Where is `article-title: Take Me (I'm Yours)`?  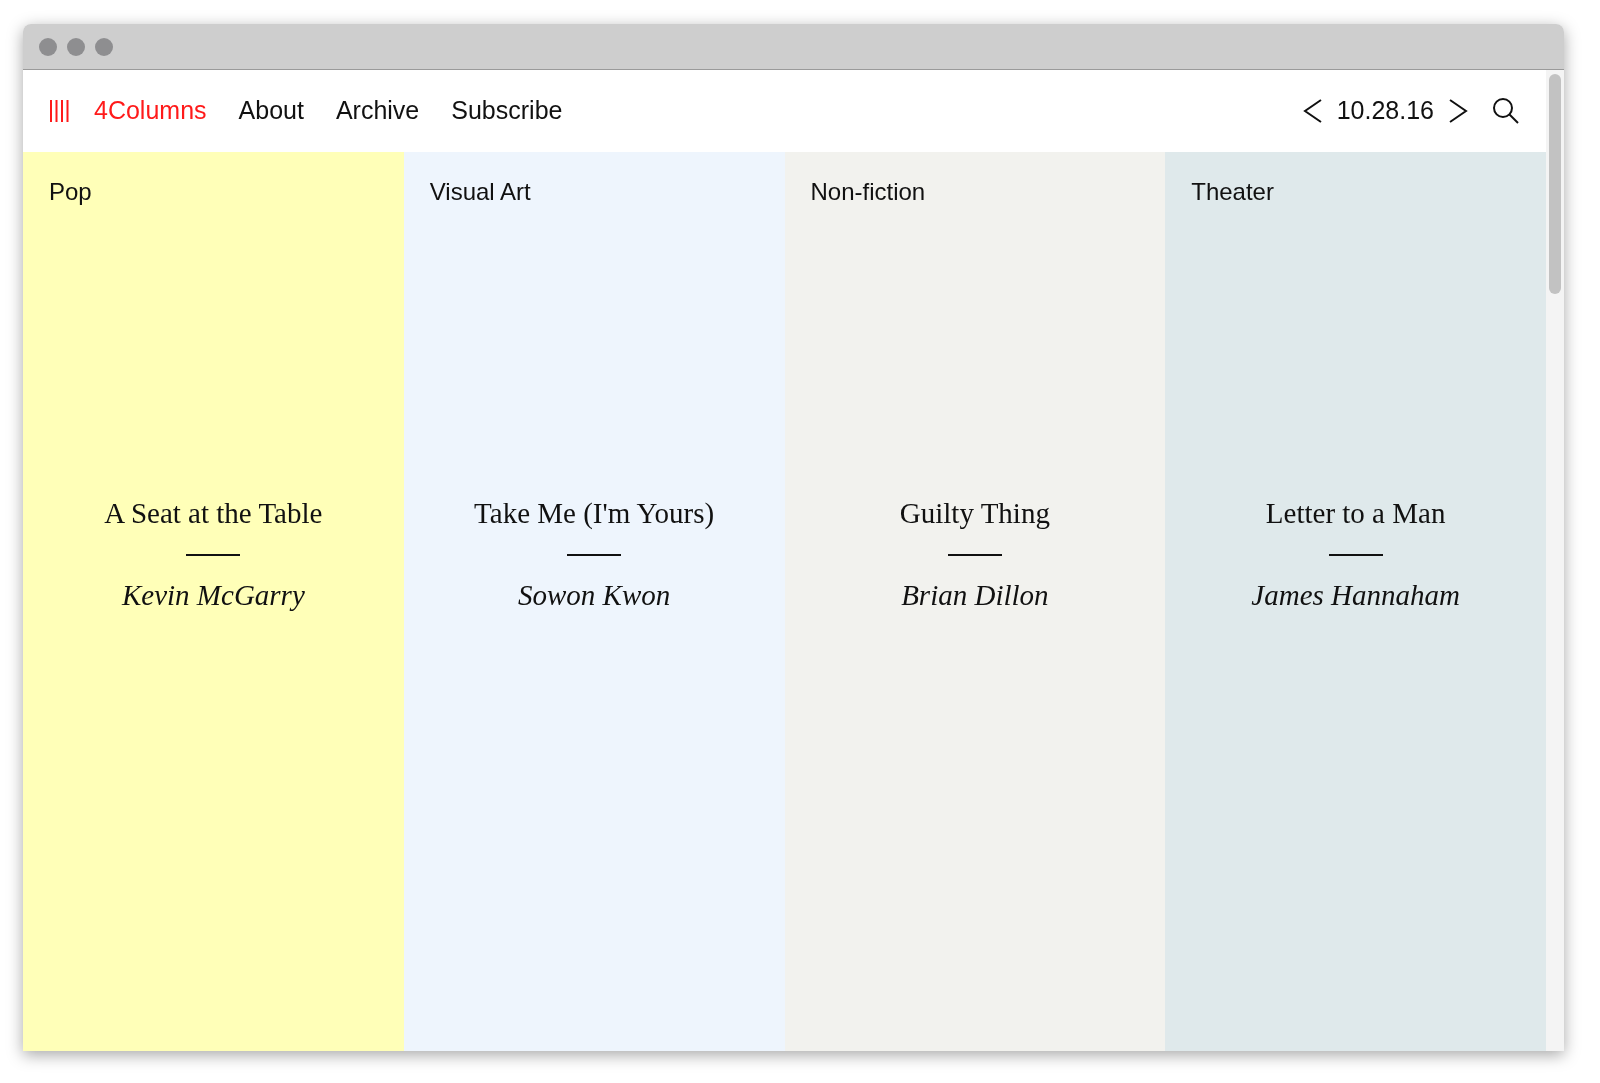
article-title: Take Me (I'm Yours) is located at coordinates (594, 514).